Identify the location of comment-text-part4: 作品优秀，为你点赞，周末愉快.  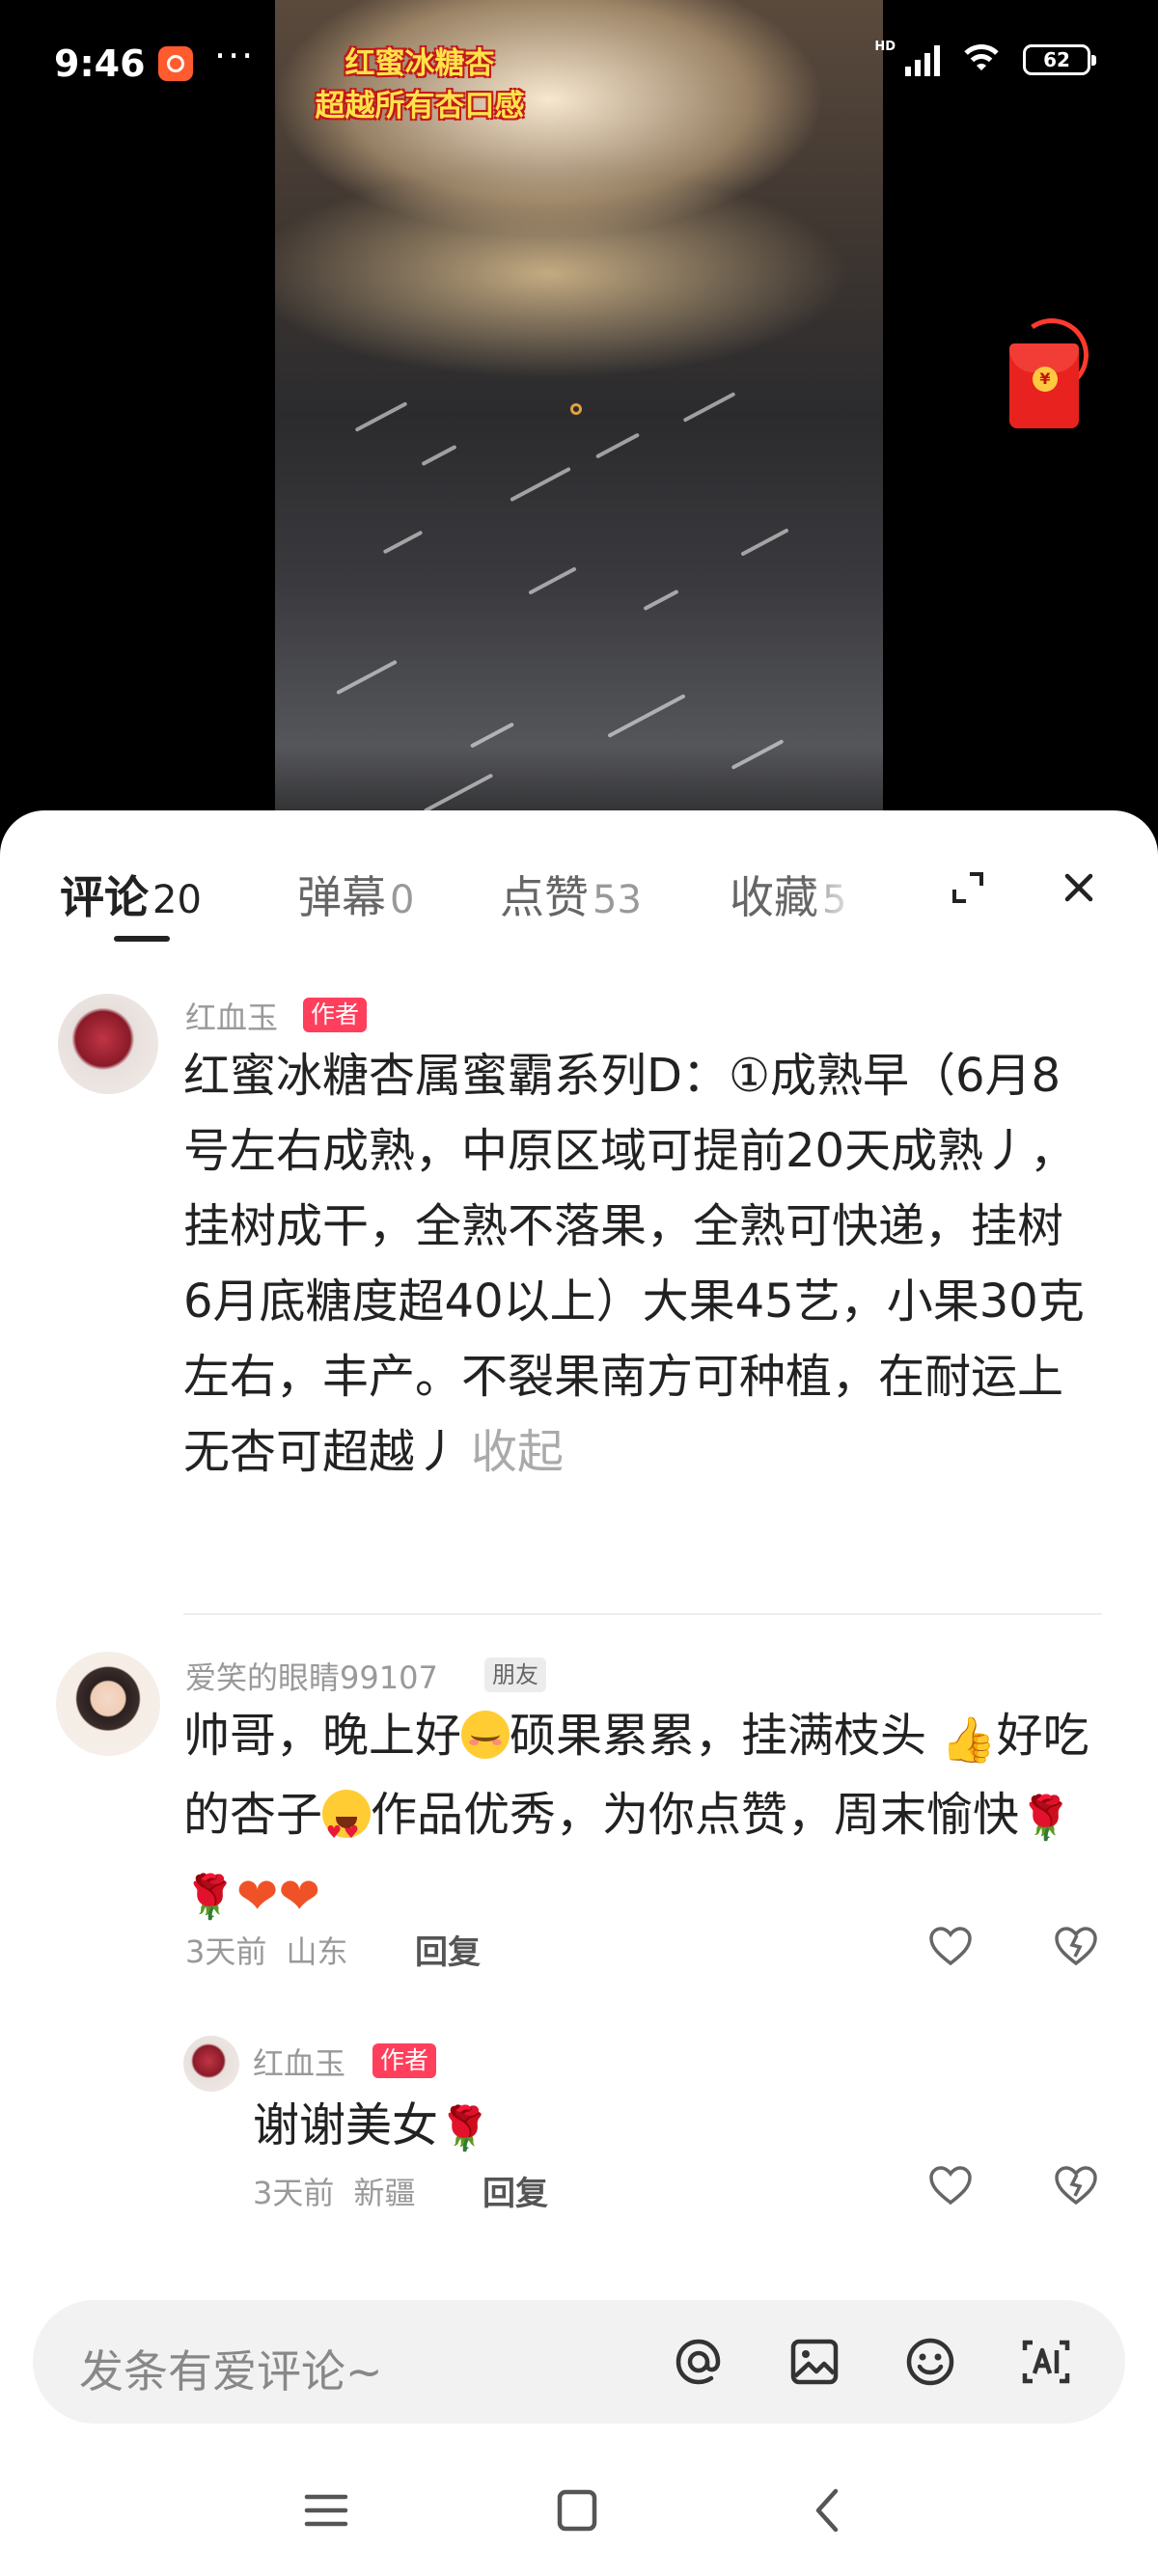
(695, 1815).